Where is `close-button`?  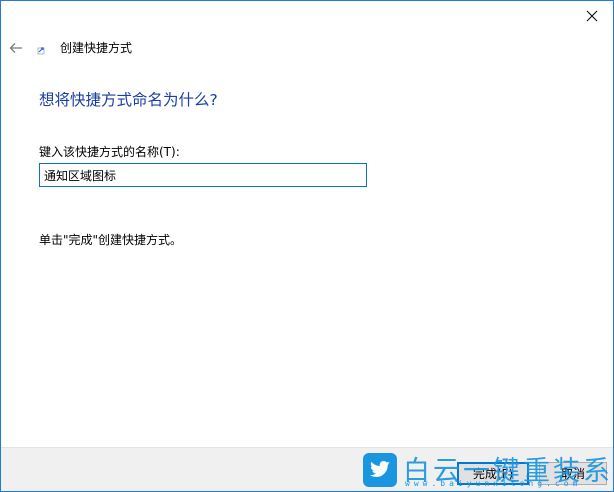 close-button is located at coordinates (592, 16).